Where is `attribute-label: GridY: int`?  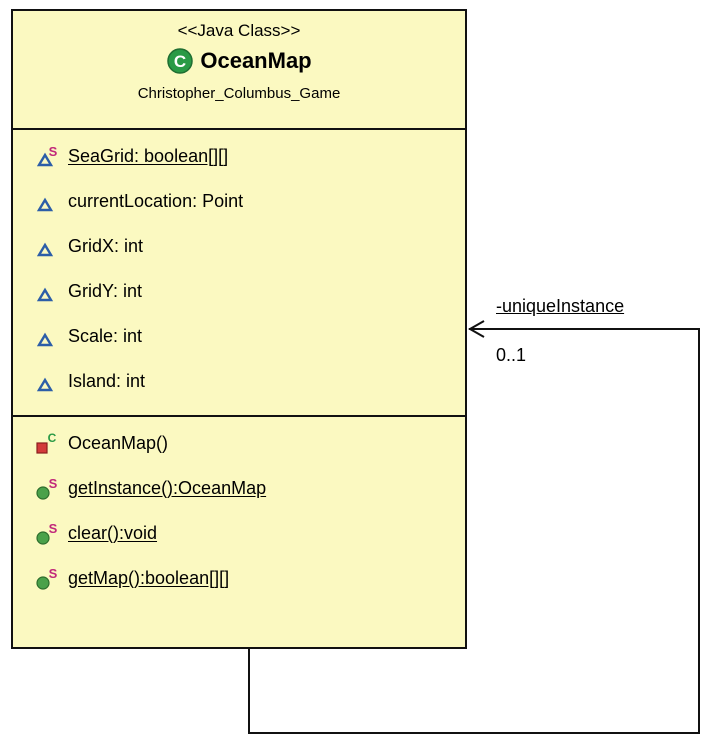 attribute-label: GridY: int is located at coordinates (105, 291).